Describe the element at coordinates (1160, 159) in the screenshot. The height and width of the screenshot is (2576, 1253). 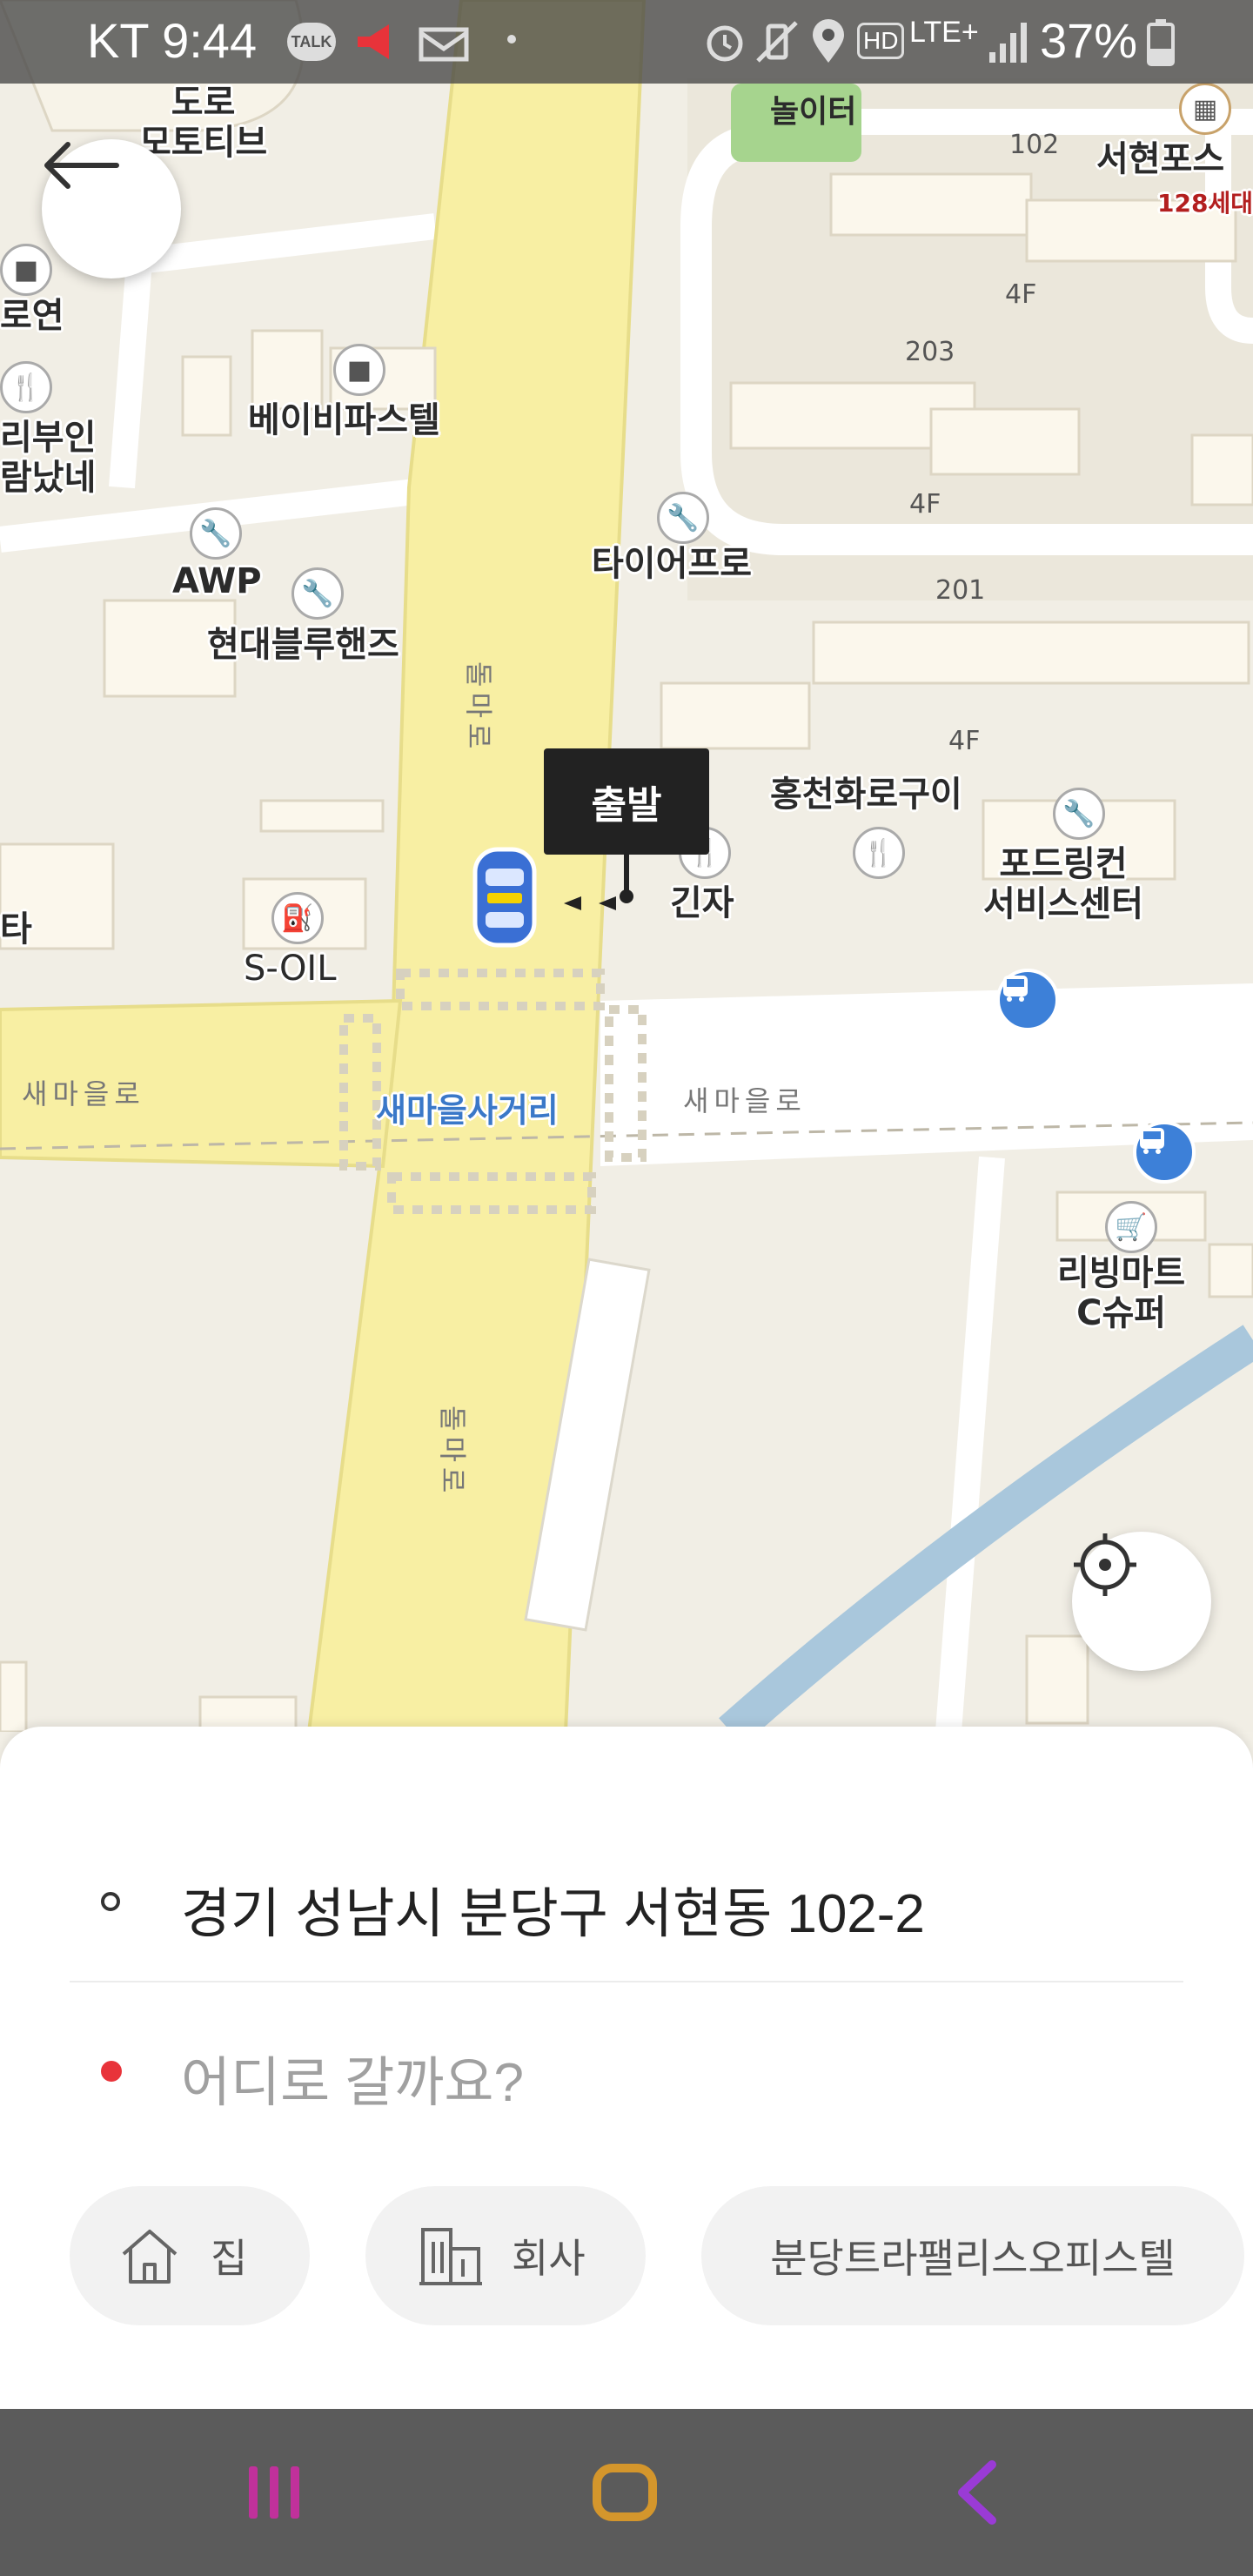
I see `map-label-seohyun: 서현포스` at that location.